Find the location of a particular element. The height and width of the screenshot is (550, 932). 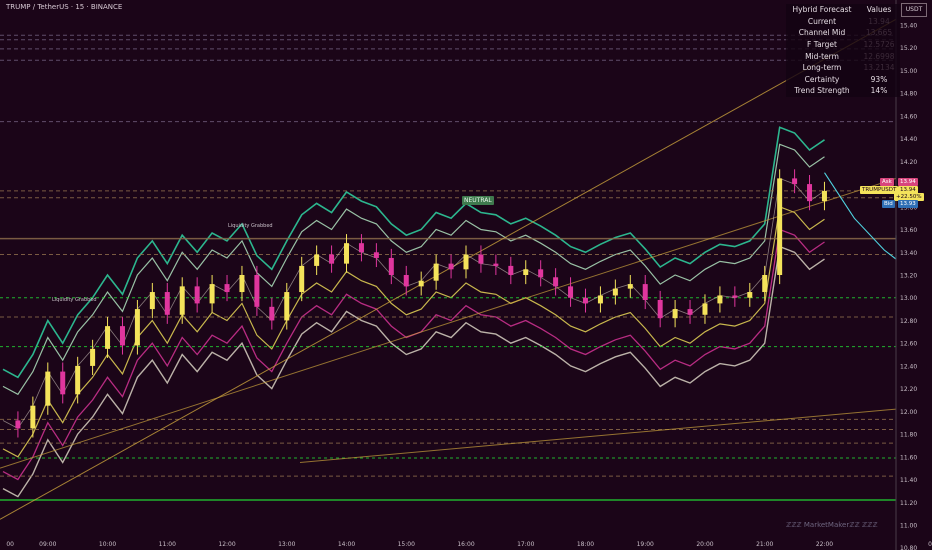

y-tick-label: 14.80 is located at coordinates (908, 94).